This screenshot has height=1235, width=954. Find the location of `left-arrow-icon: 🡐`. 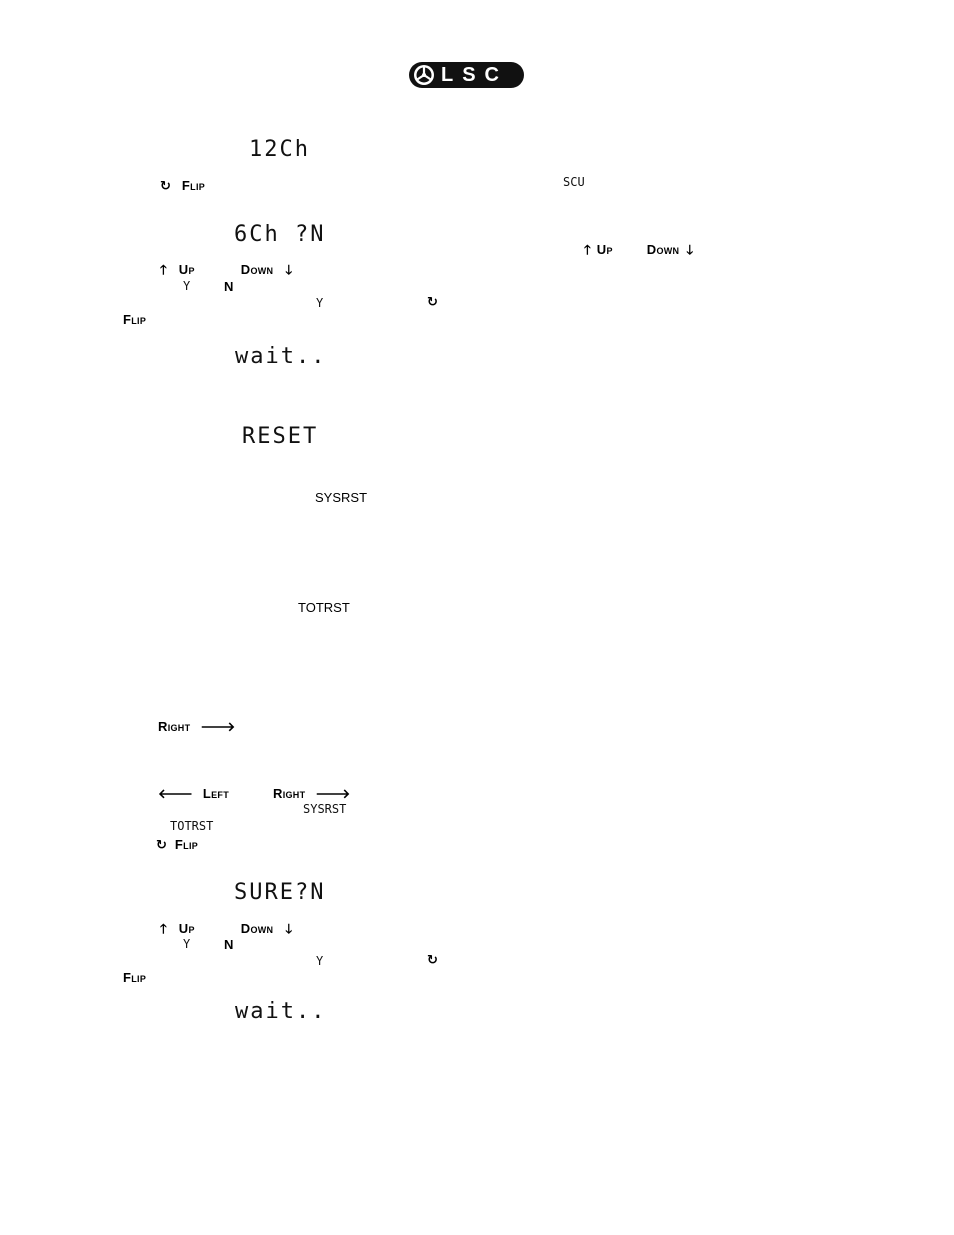

left-arrow-icon: 🡐 is located at coordinates (175, 794).